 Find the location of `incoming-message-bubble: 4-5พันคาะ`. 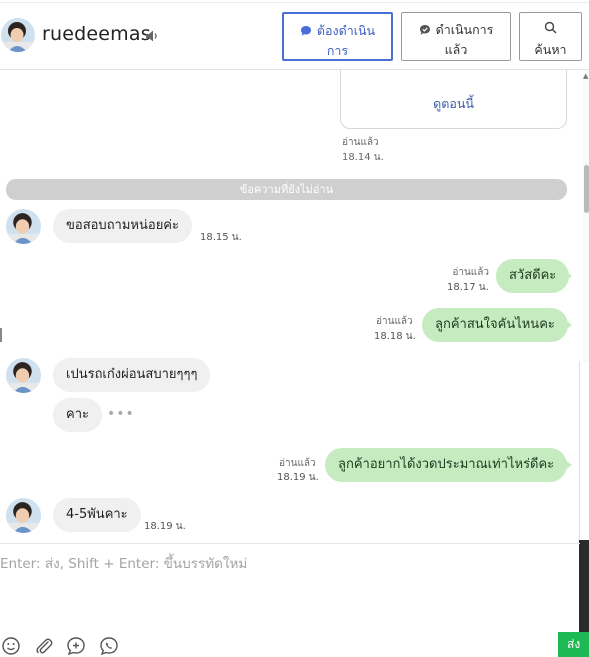

incoming-message-bubble: 4-5พันคาะ is located at coordinates (97, 515).